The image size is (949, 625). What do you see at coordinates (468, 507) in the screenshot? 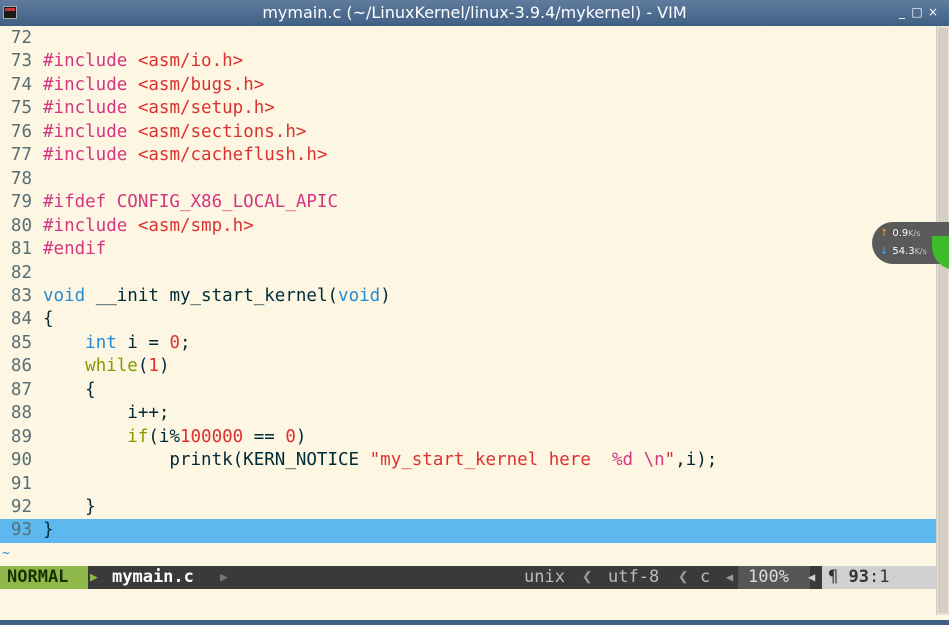
I see `code-line: 92 }` at bounding box center [468, 507].